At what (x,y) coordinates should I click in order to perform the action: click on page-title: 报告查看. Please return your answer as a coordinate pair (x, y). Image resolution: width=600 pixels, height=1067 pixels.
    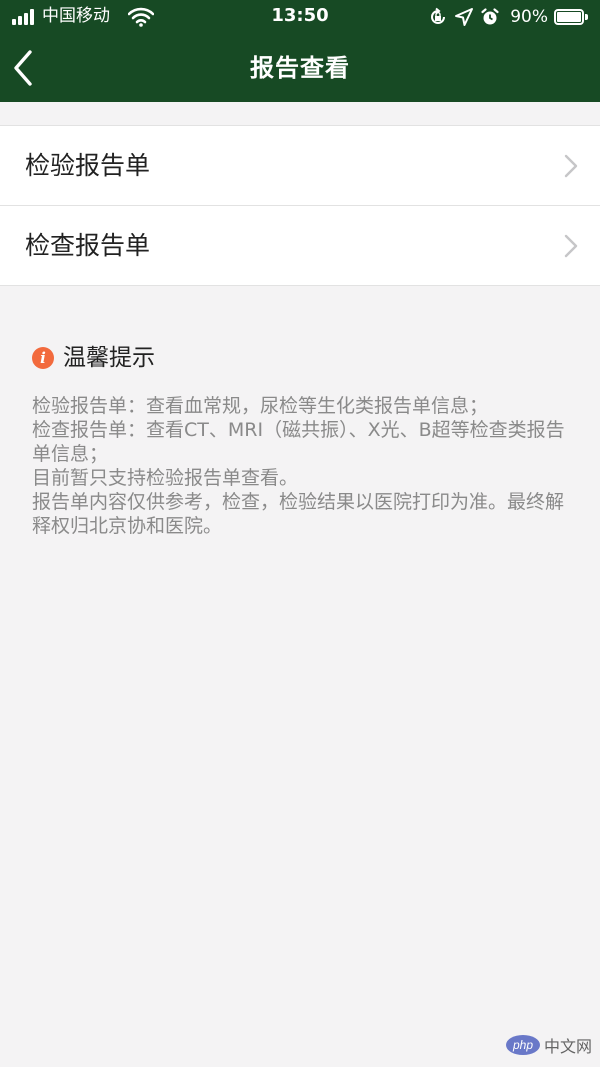
    Looking at the image, I should click on (300, 68).